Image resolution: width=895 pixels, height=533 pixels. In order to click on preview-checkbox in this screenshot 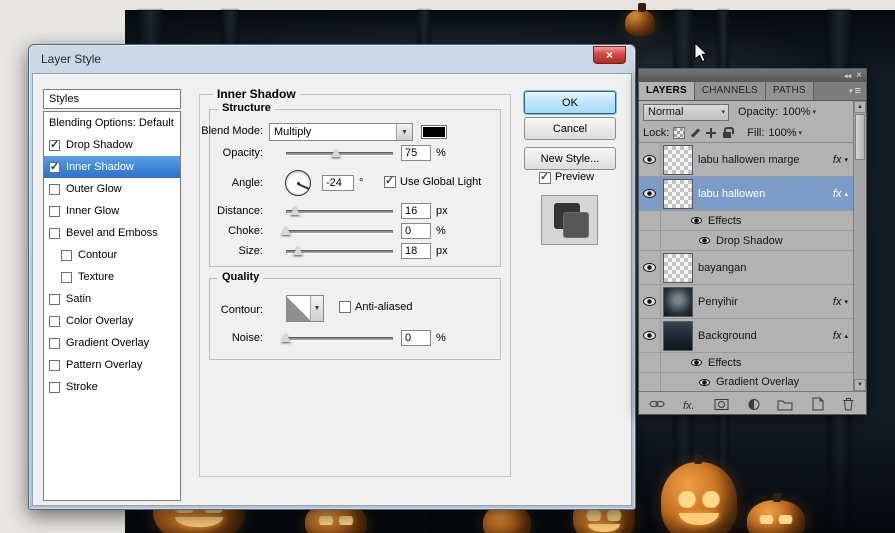, I will do `click(545, 177)`.